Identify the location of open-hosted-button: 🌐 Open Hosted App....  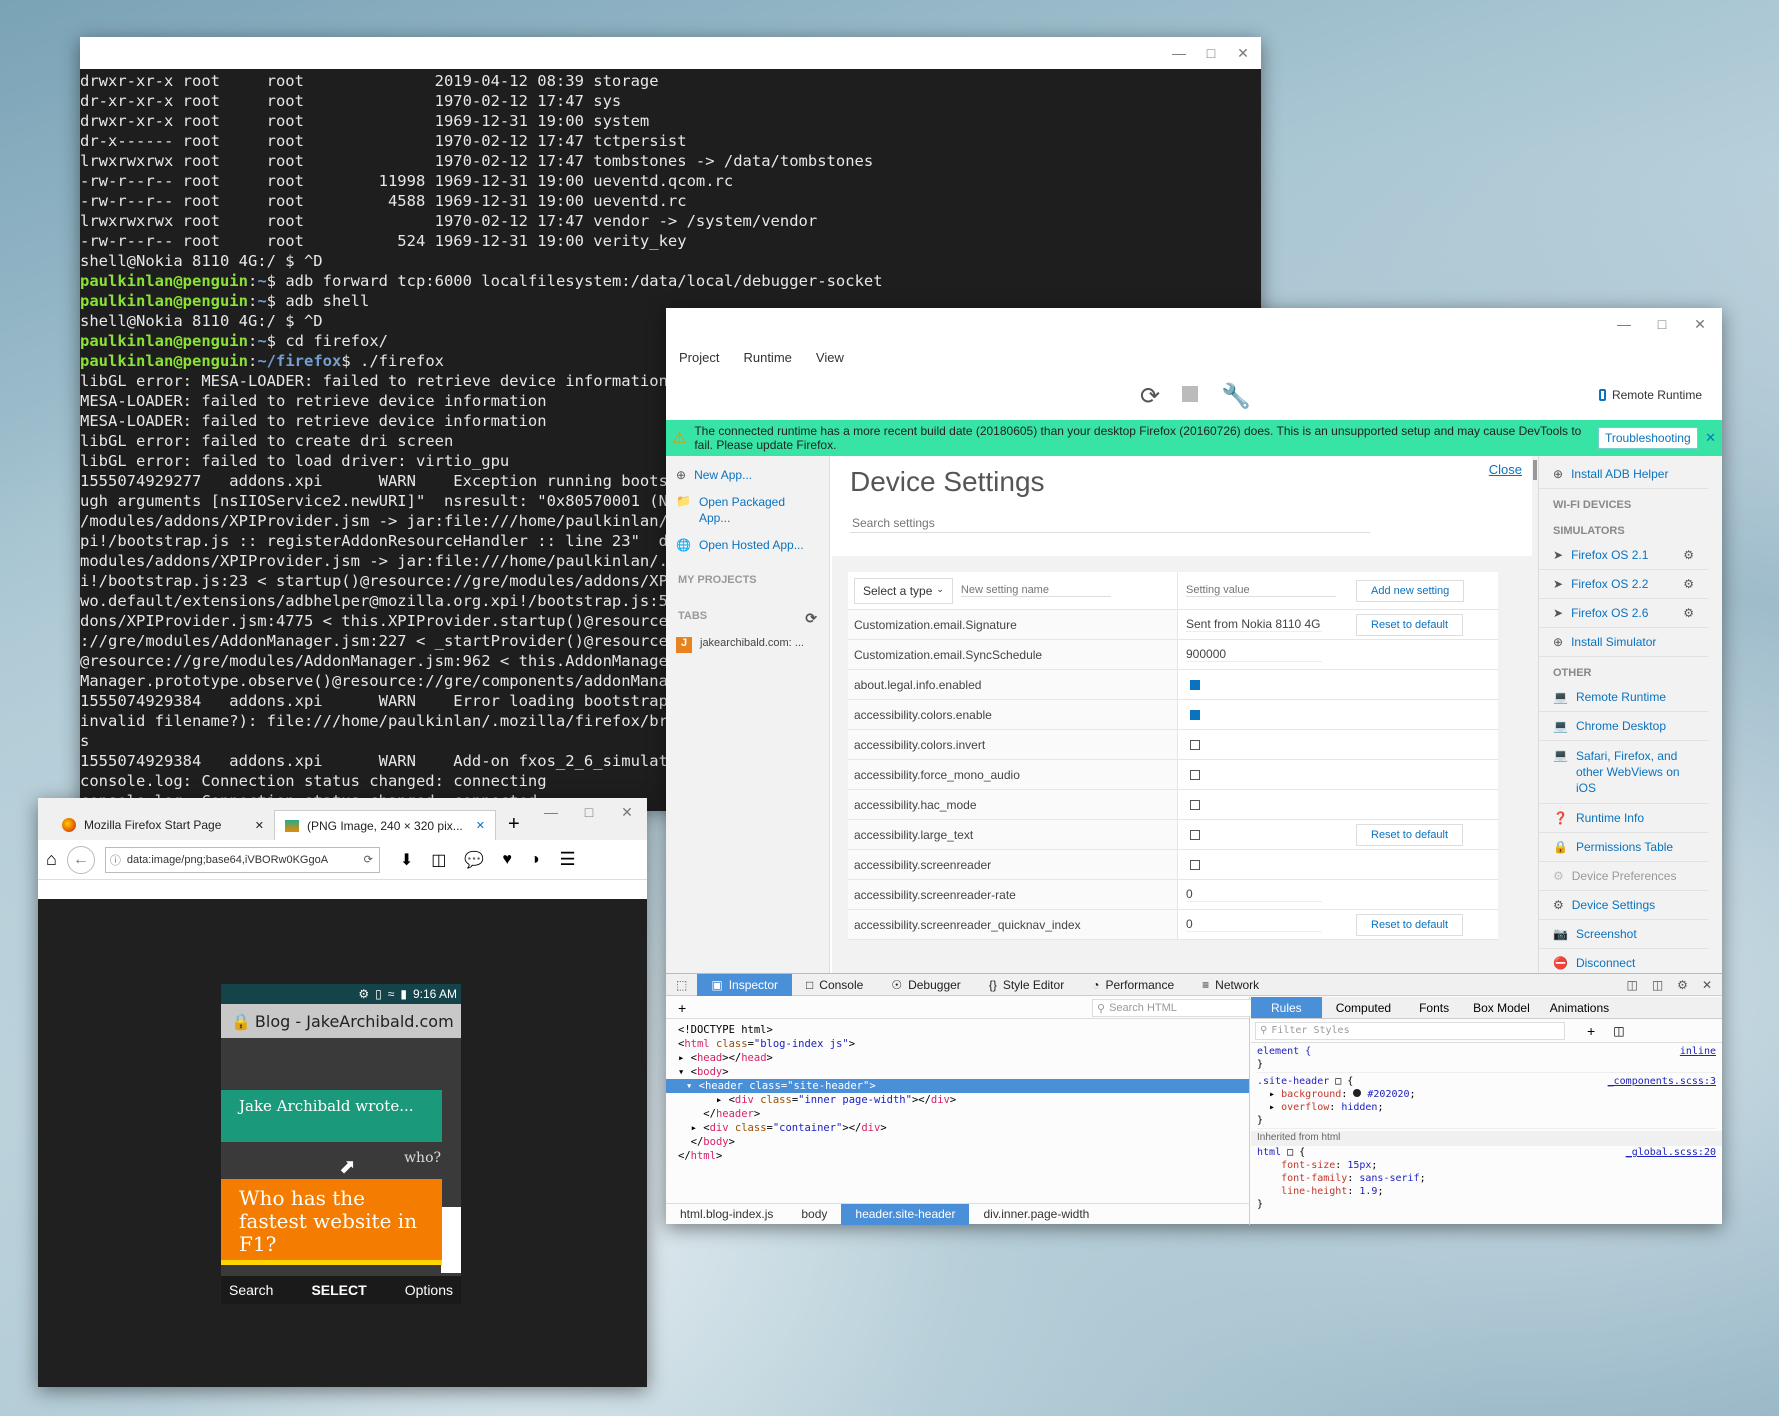
(747, 545).